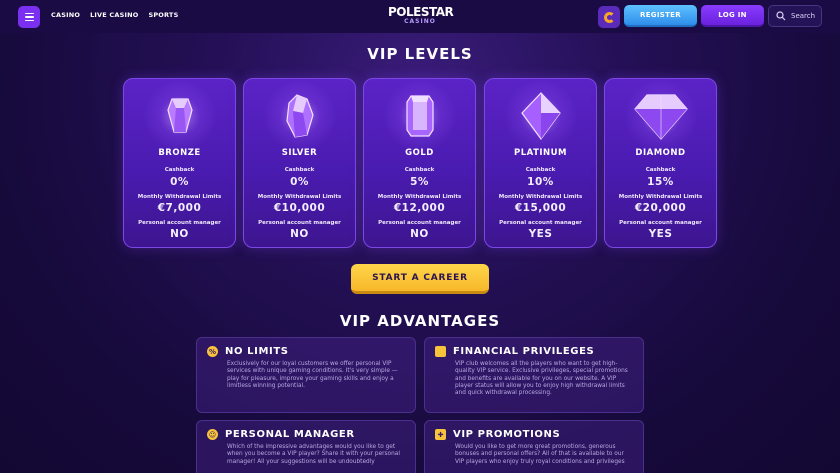 This screenshot has width=840, height=473. I want to click on logo-sub-text: CASINO, so click(420, 21).